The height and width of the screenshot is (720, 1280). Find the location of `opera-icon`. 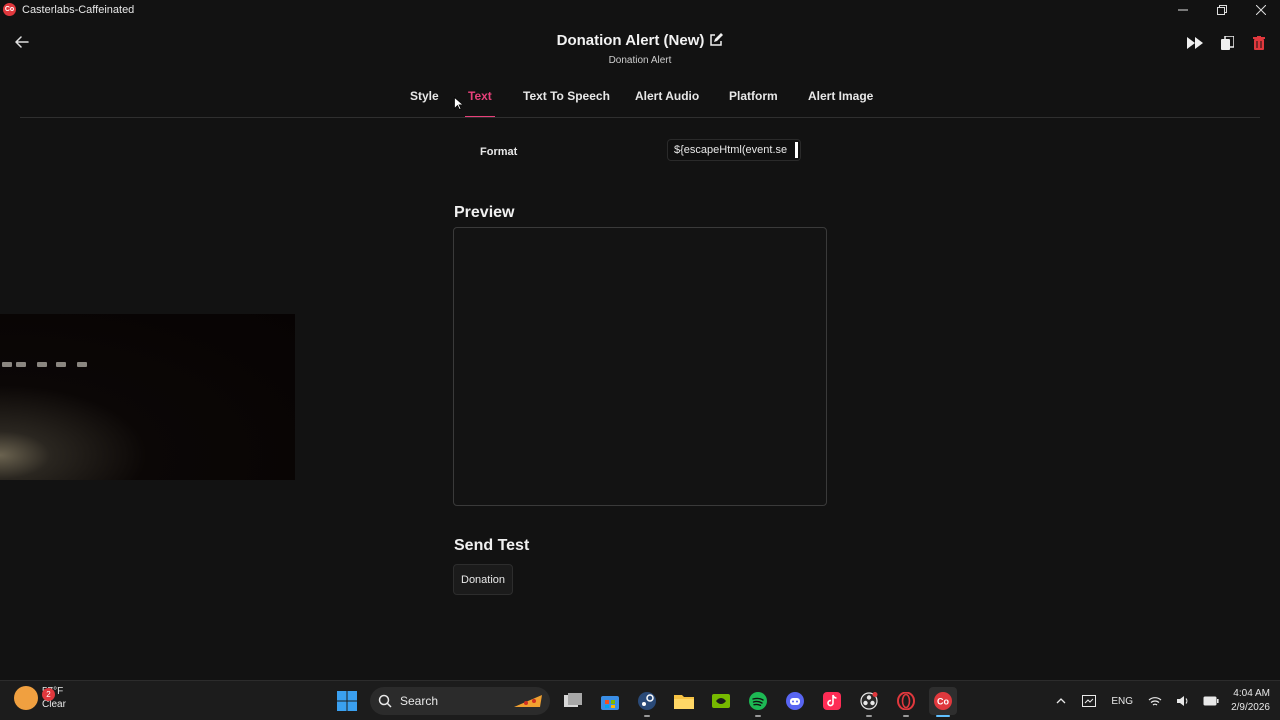

opera-icon is located at coordinates (906, 701).